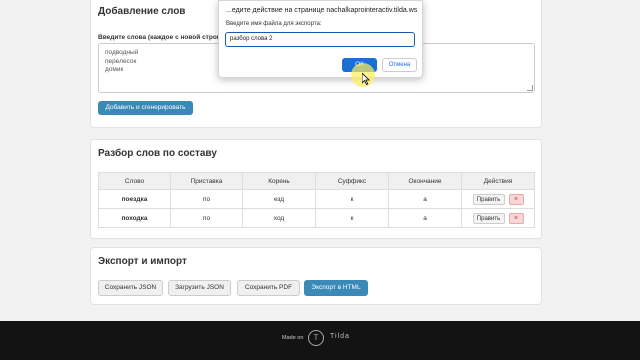 The image size is (640, 360). Describe the element at coordinates (399, 65) in the screenshot. I see `cancel-button: Отмена` at that location.